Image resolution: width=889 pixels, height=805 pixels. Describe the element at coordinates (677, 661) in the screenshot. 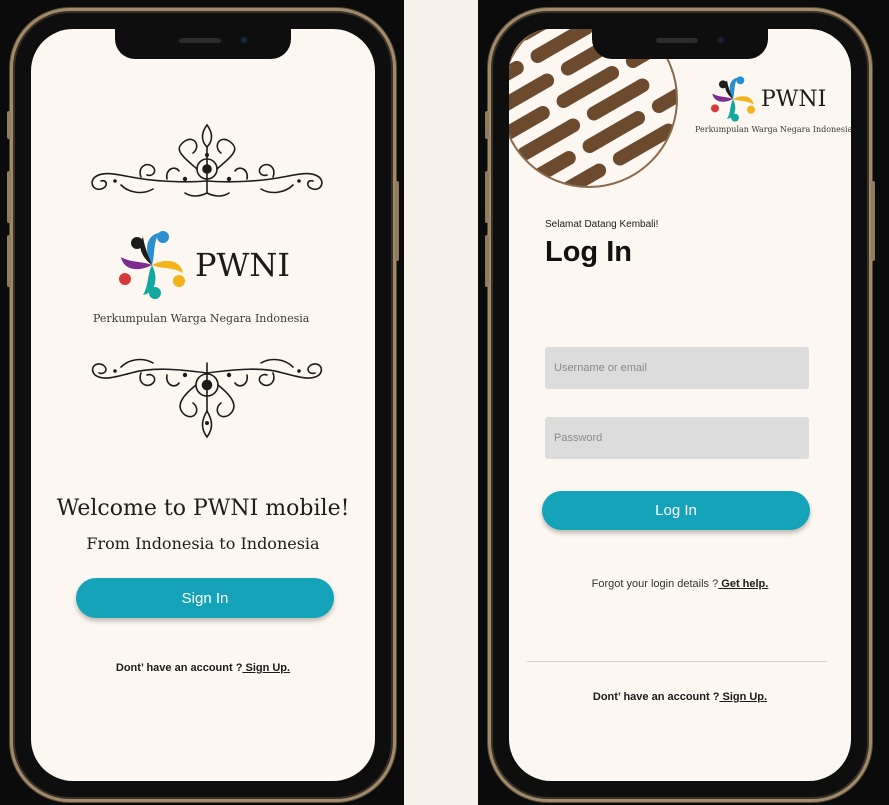

I see `divider-line` at that location.